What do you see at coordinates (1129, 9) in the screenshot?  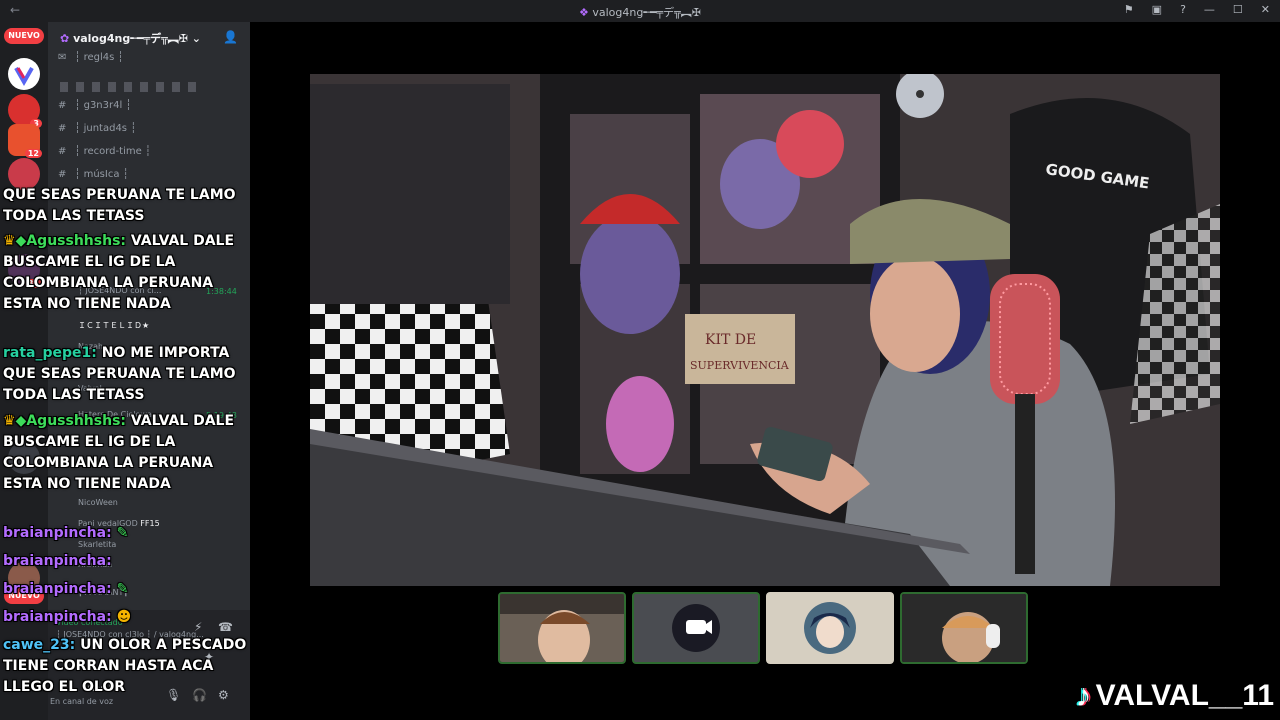 I see `inbox-icon: ⚑` at bounding box center [1129, 9].